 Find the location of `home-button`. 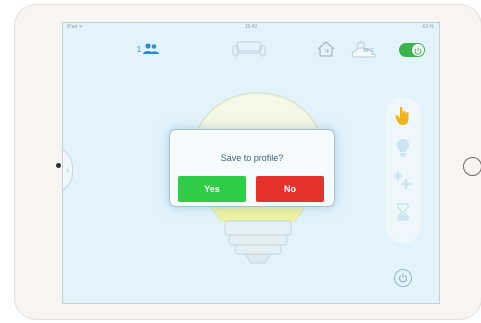

home-button is located at coordinates (472, 166).